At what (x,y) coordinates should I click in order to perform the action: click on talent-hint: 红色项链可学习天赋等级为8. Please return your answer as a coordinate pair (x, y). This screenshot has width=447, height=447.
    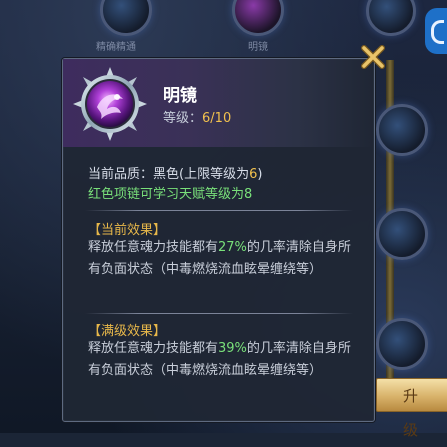
    Looking at the image, I should click on (170, 194).